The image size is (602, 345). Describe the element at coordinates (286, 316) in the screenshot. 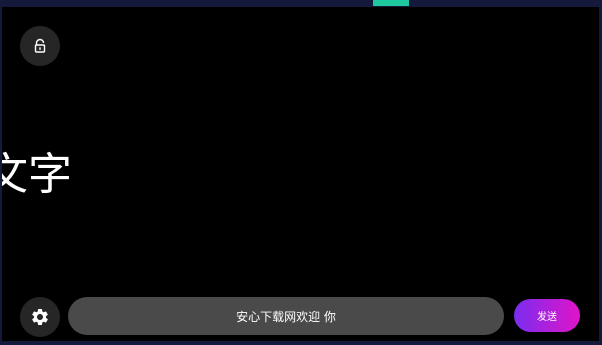

I see `message-input` at that location.